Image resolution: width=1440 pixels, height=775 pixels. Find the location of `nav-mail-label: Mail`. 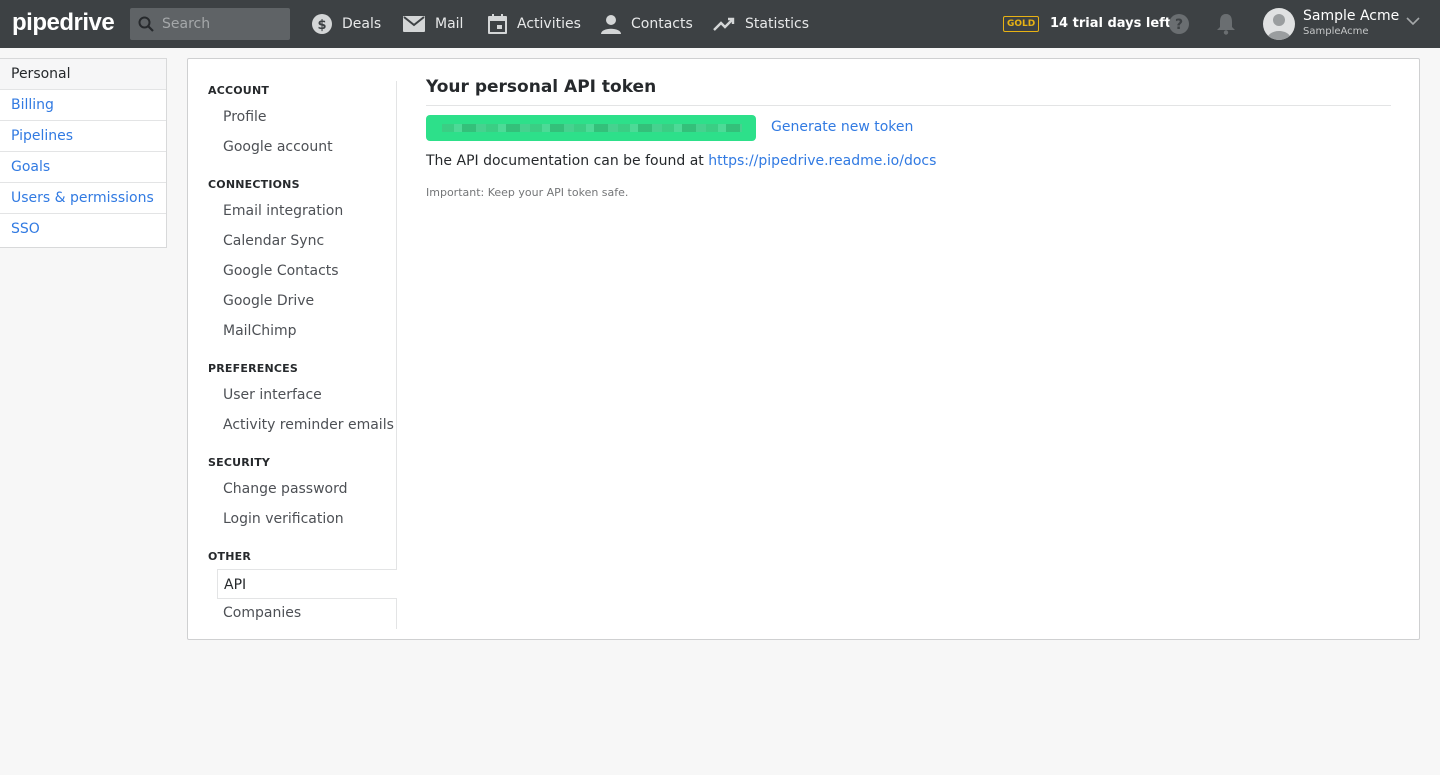

nav-mail-label: Mail is located at coordinates (449, 24).